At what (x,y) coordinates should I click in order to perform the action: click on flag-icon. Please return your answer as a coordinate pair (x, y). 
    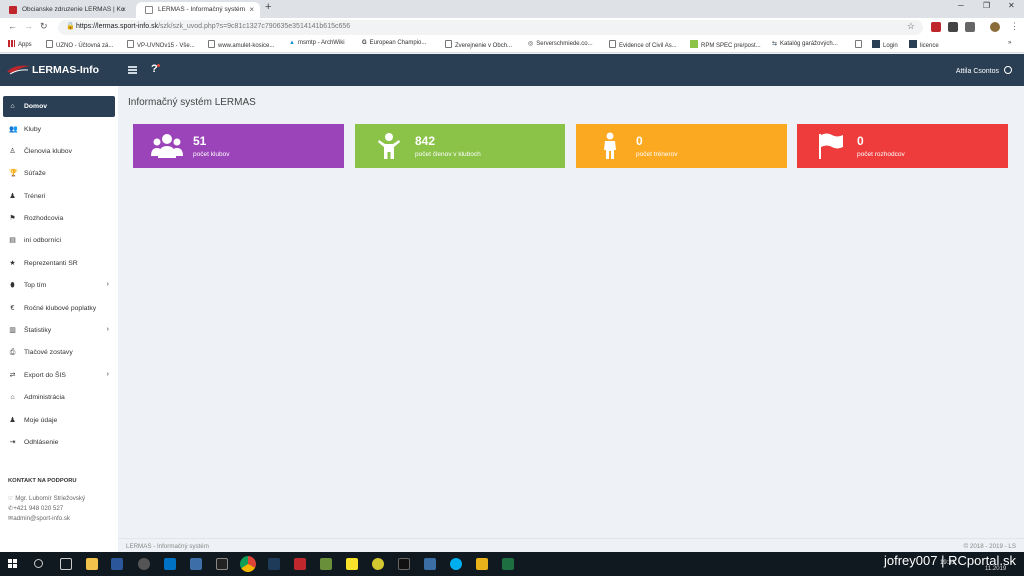
    Looking at the image, I should click on (831, 146).